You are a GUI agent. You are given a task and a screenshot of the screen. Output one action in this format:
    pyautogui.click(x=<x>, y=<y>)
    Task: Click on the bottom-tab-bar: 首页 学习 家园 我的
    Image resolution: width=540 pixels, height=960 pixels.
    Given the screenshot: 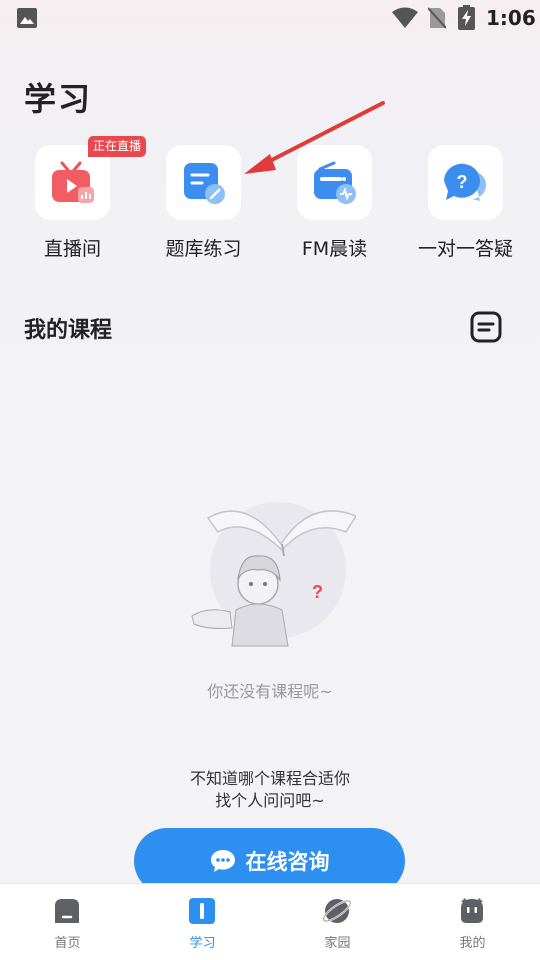 What is the action you would take?
    pyautogui.click(x=270, y=921)
    